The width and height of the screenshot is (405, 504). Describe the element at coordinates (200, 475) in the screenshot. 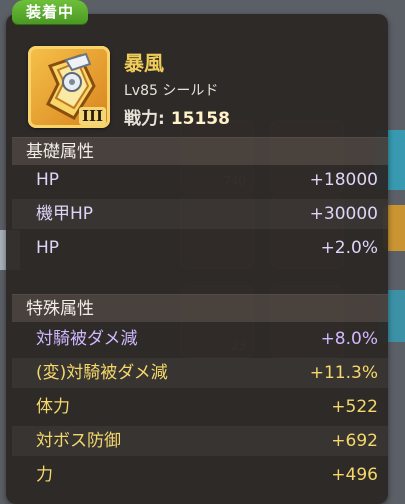

I see `stat-row: 力 +496` at that location.